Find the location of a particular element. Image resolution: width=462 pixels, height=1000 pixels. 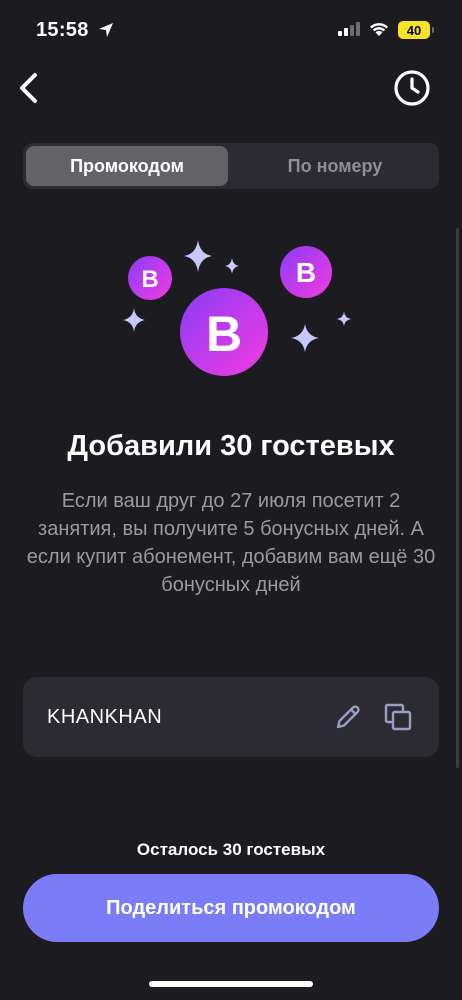

scroll-indicator is located at coordinates (457, 498).